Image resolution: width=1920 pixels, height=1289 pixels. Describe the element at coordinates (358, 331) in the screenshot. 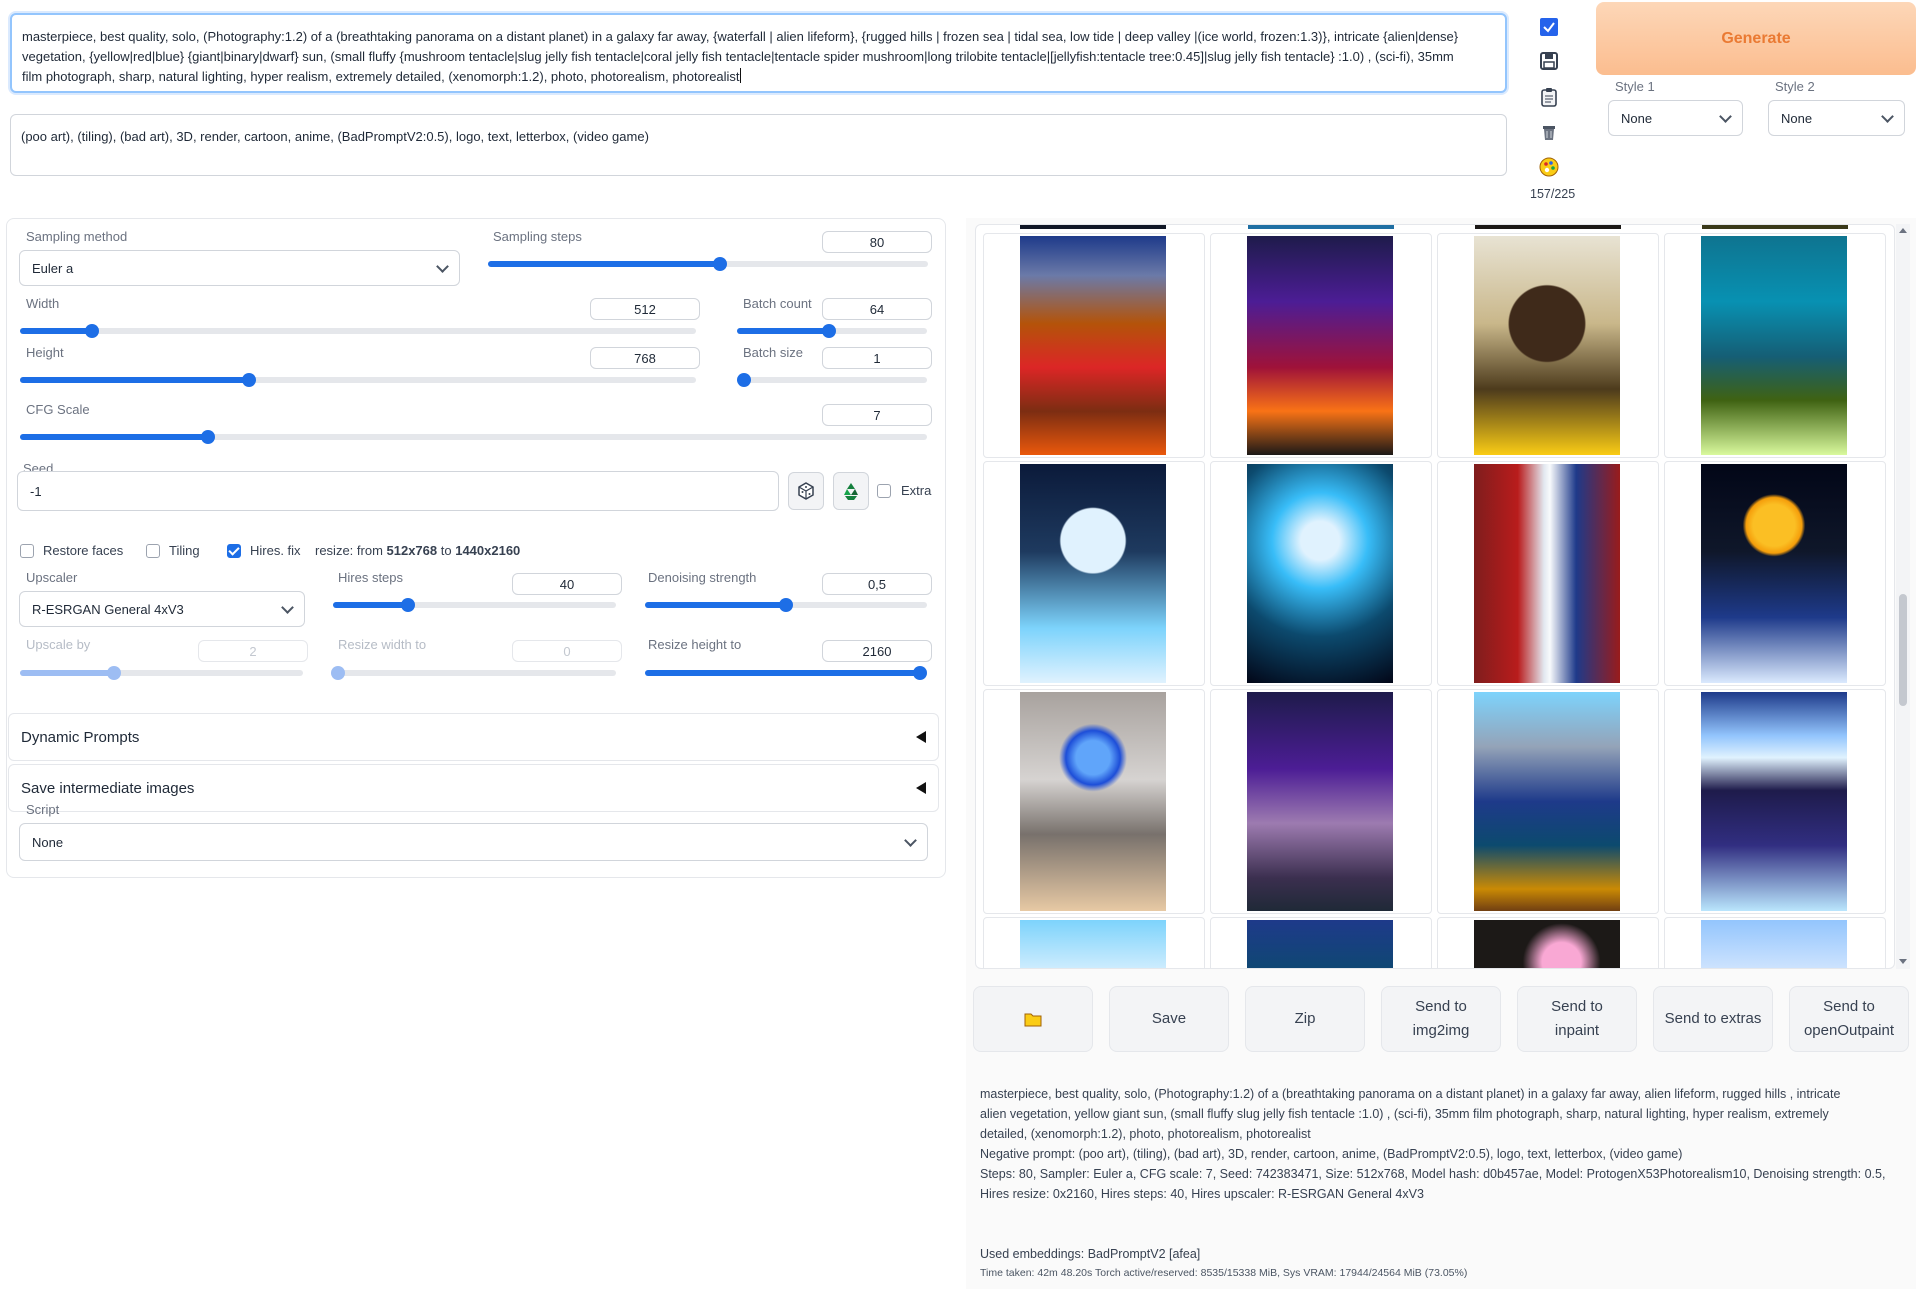

I see `width-slider` at that location.